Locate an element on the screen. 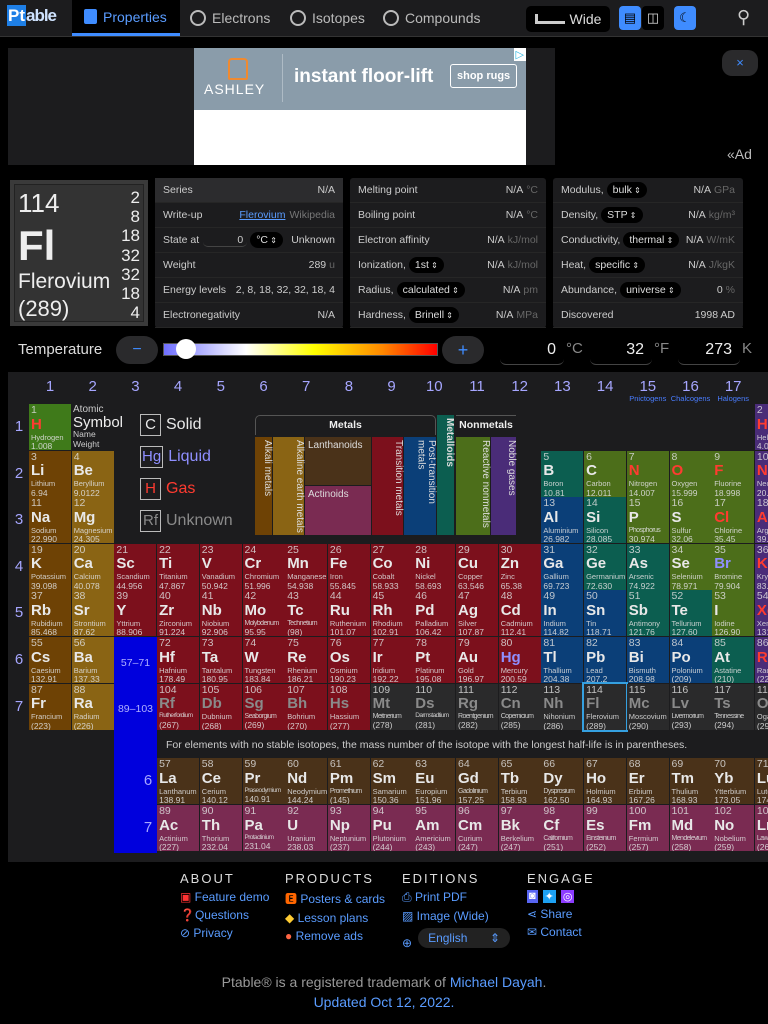 Image resolution: width=768 pixels, height=1024 pixels. privacy-link: ⊘ Privacy is located at coordinates (224, 933).